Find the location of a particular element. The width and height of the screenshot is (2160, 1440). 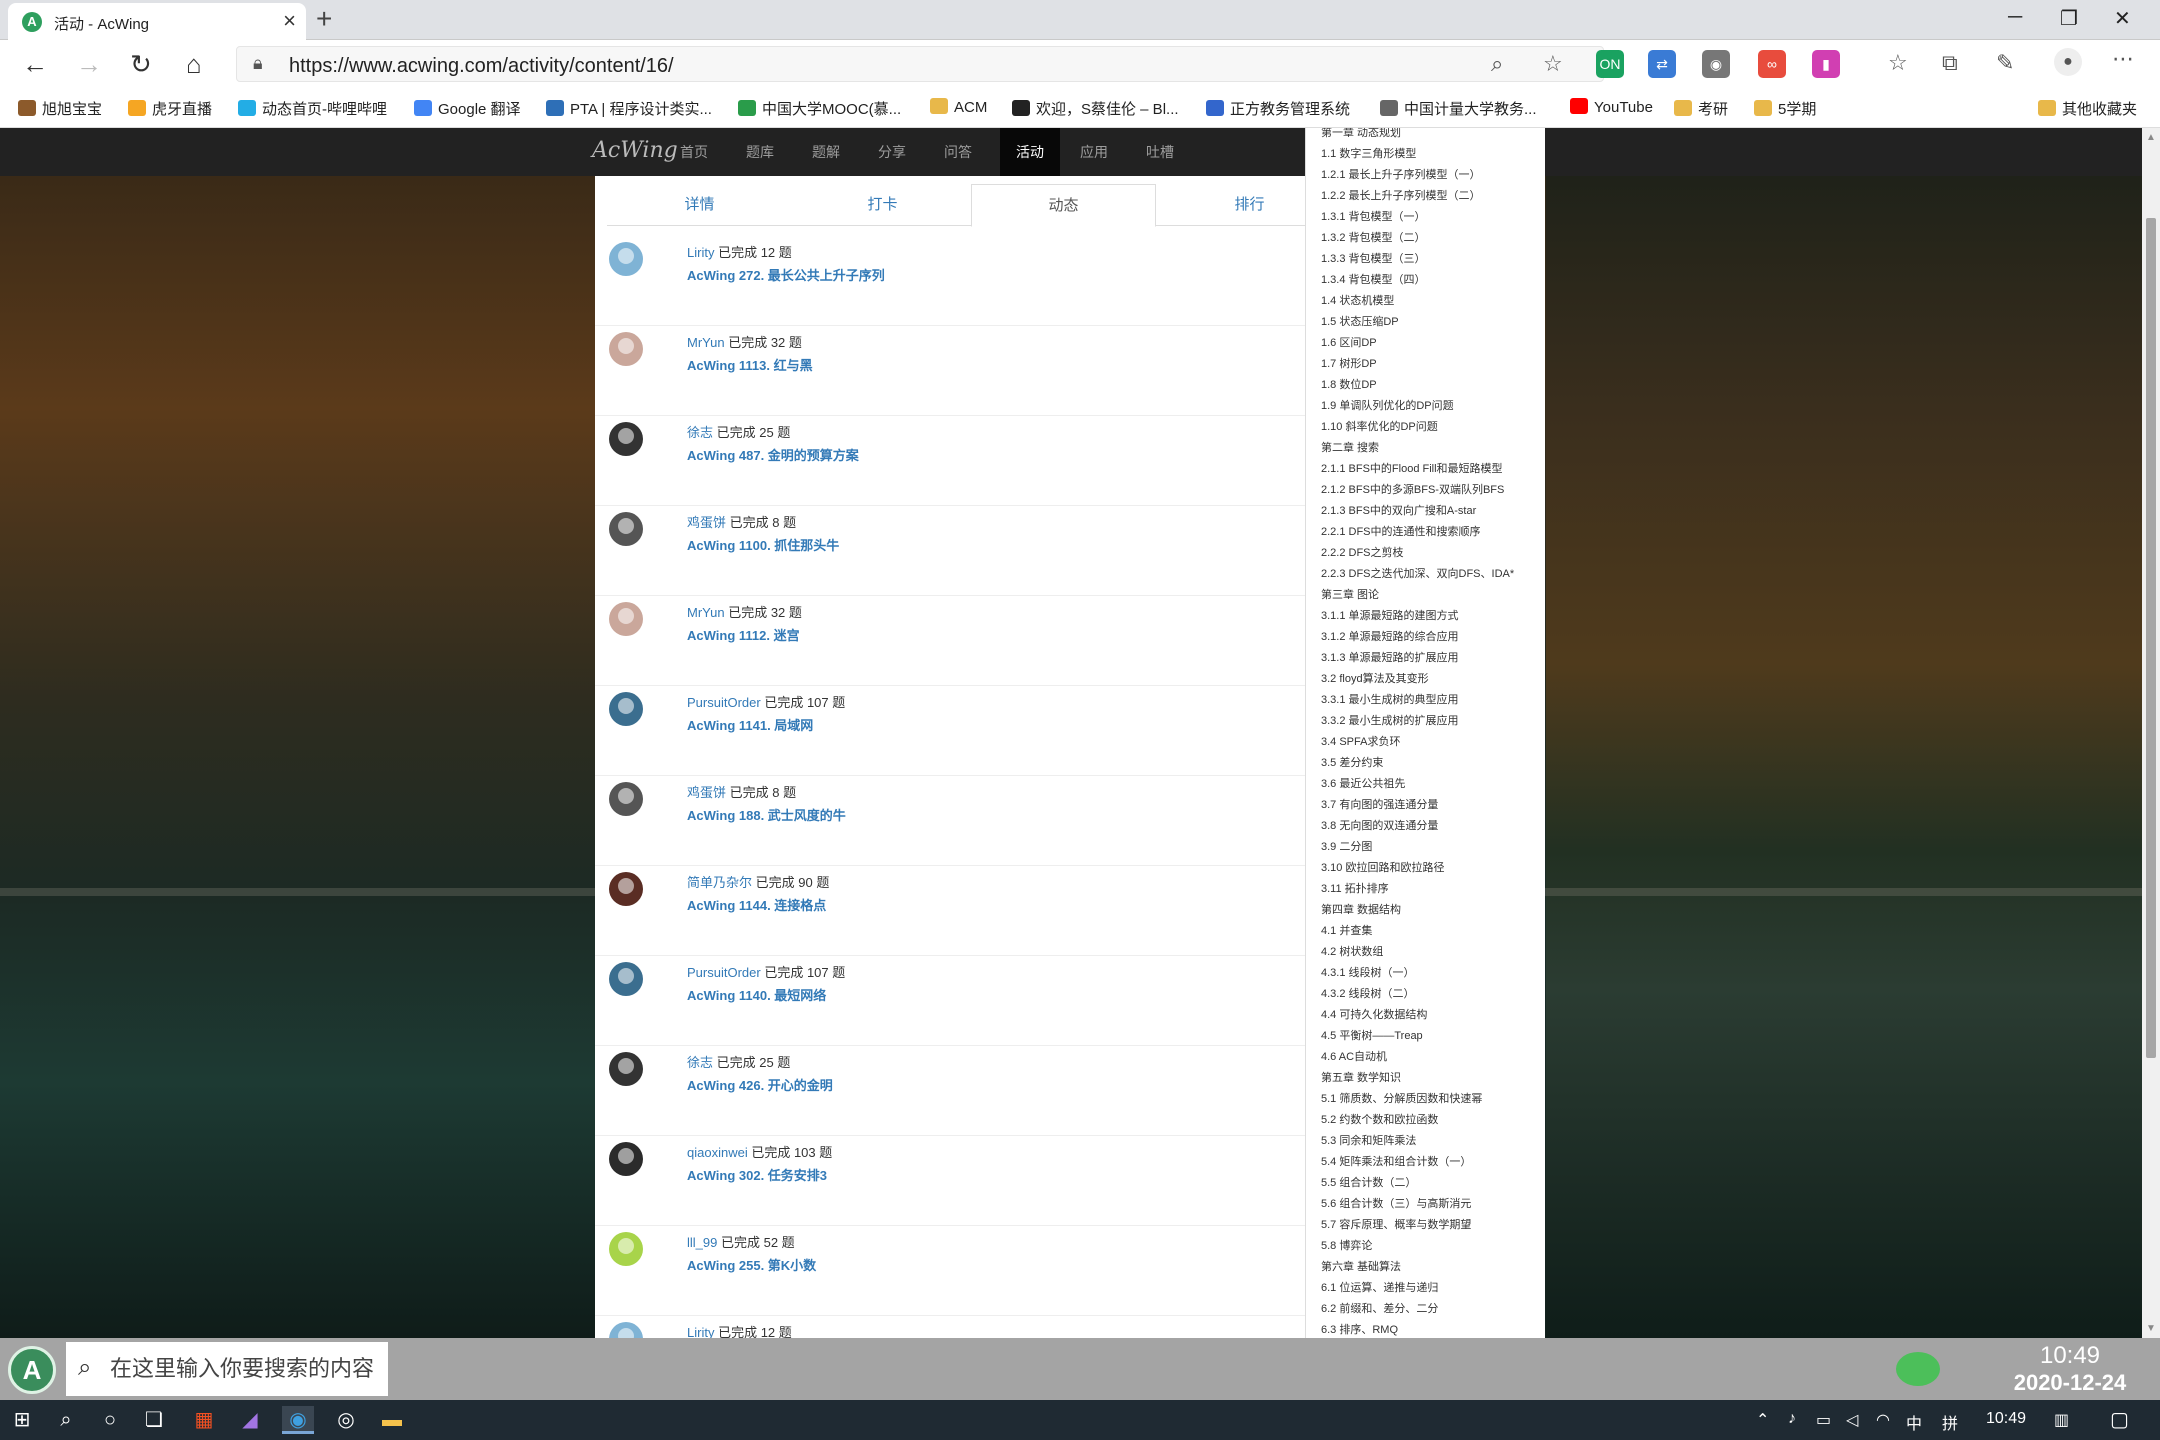

back-button: ← is located at coordinates (35, 64).